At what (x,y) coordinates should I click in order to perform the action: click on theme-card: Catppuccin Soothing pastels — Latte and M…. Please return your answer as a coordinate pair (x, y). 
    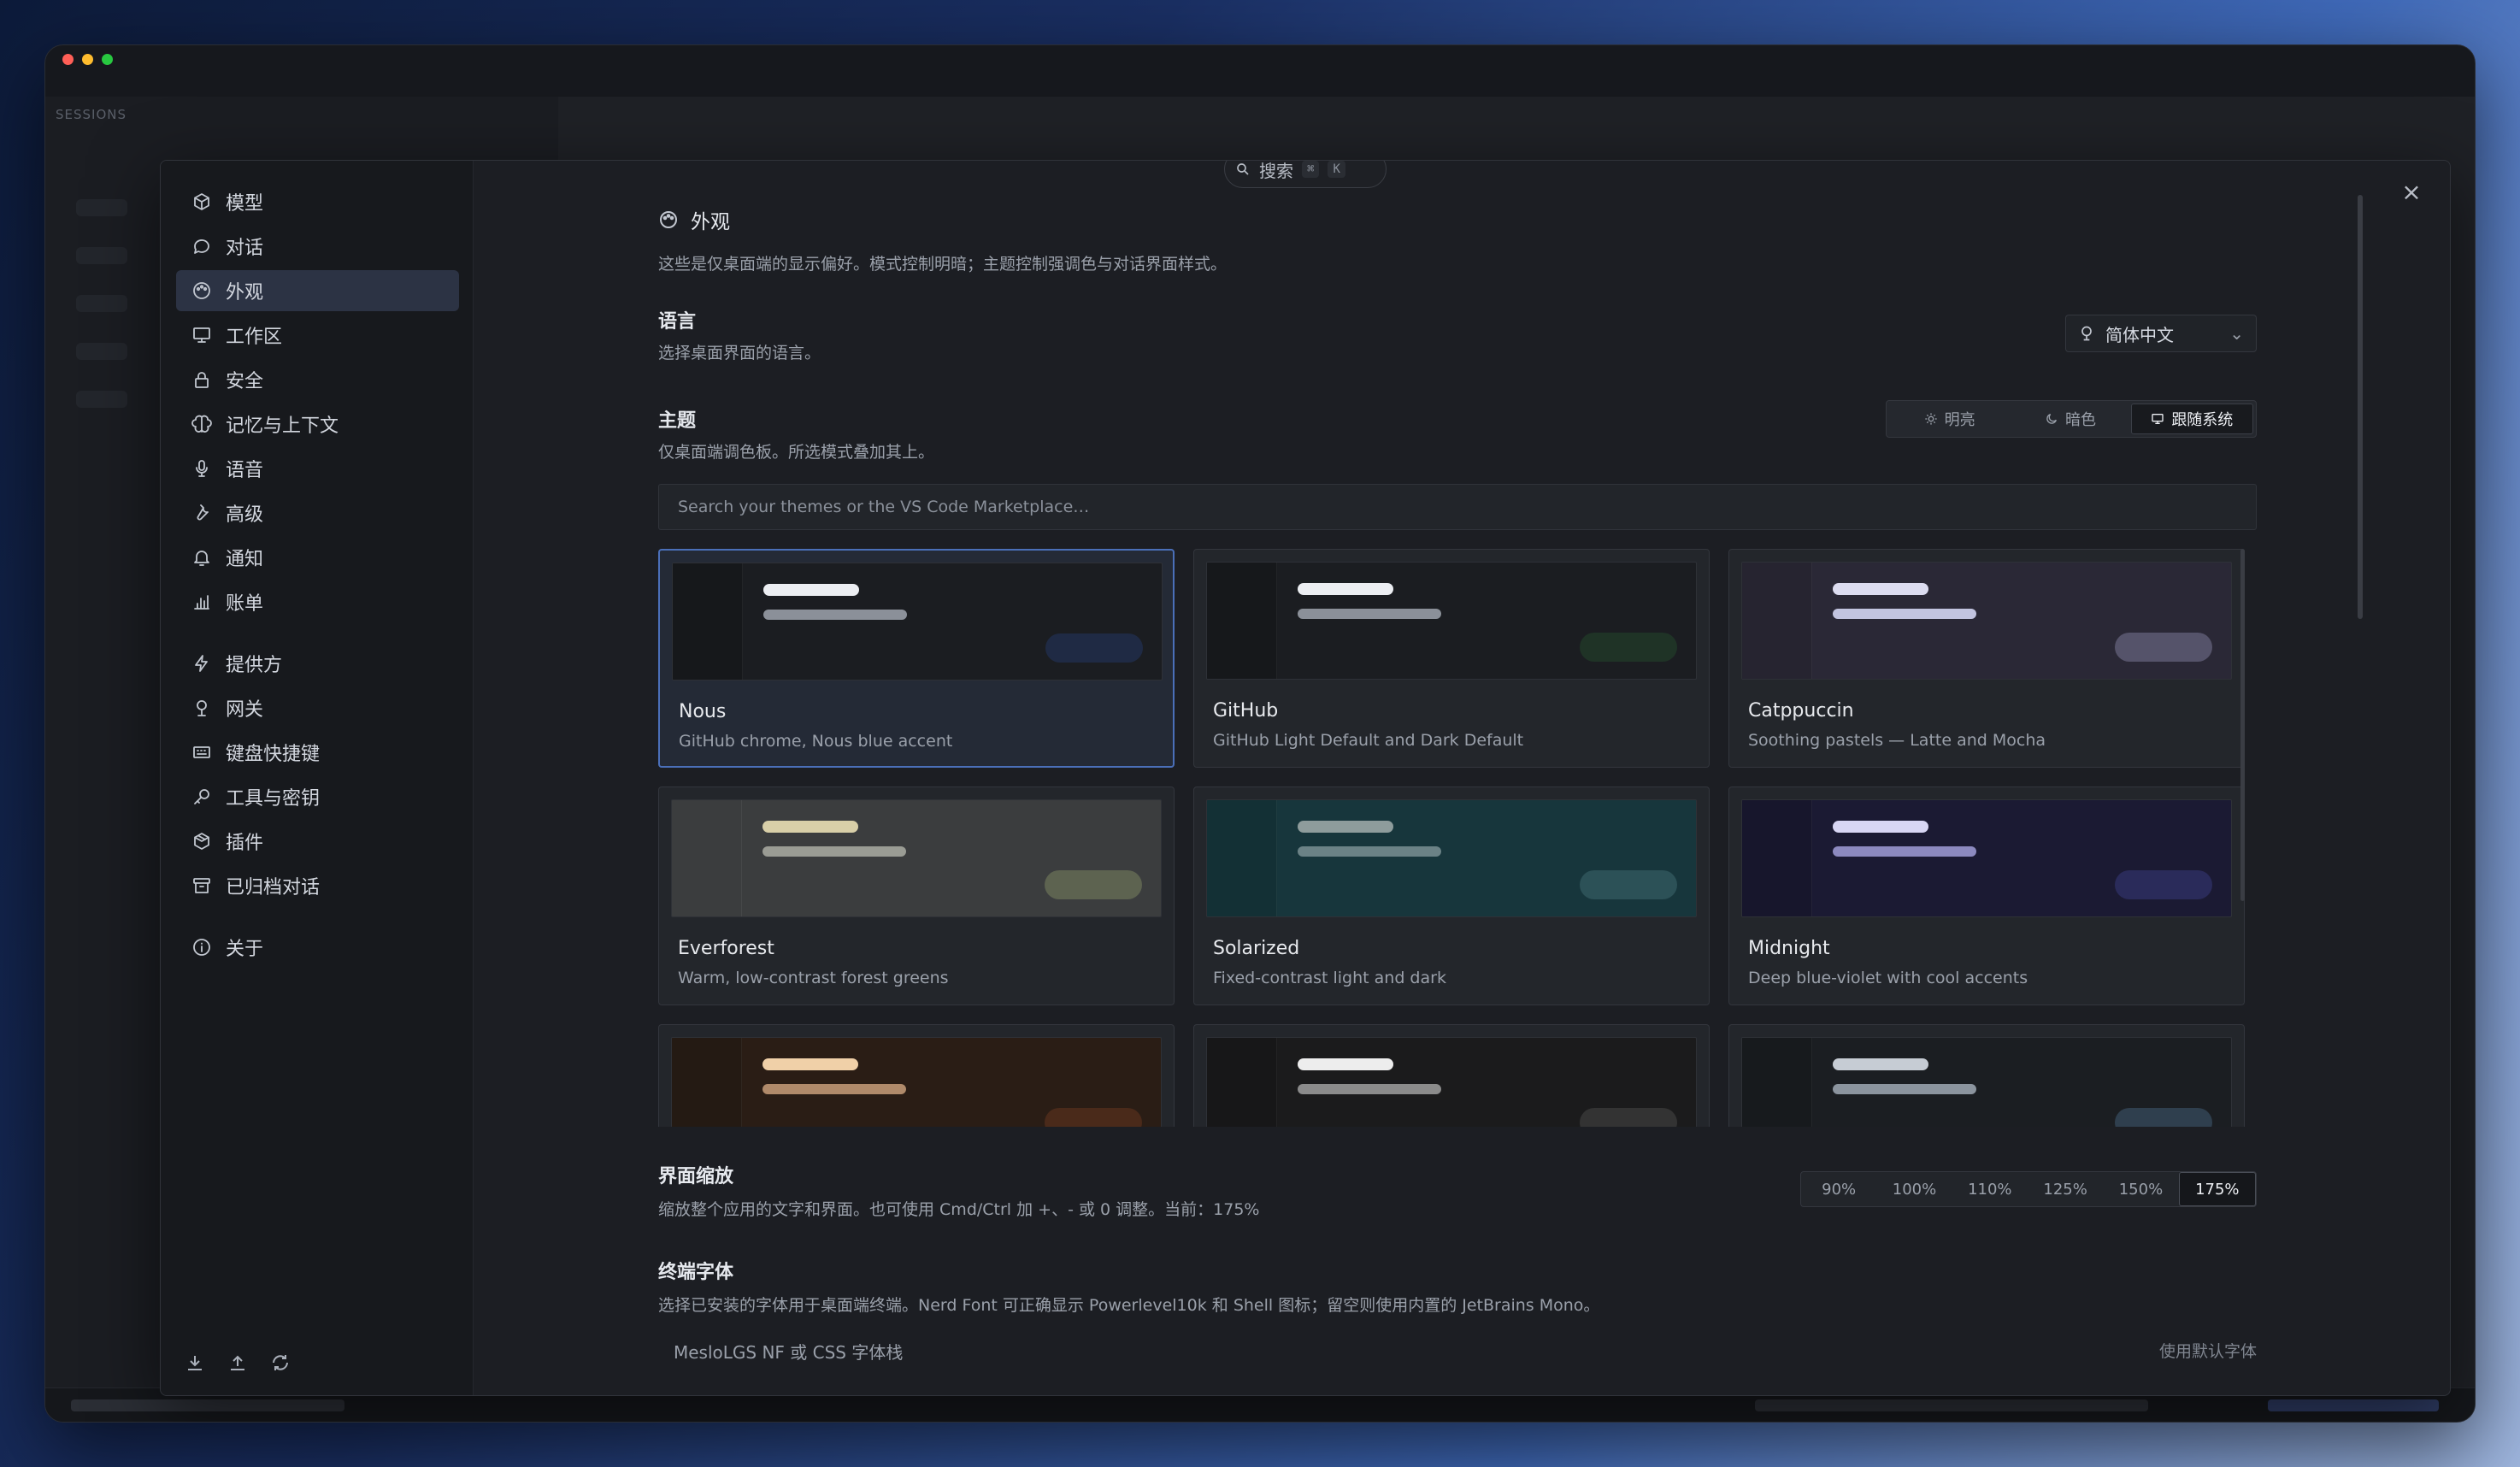
    Looking at the image, I should click on (1987, 658).